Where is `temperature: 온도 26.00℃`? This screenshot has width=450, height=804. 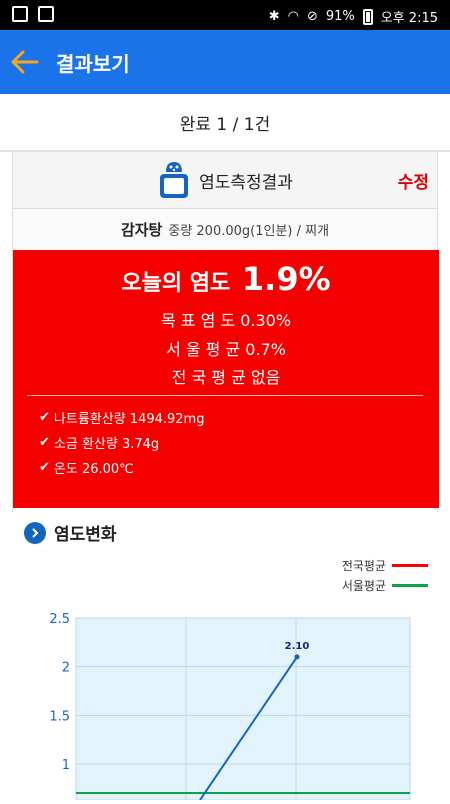
temperature: 온도 26.00℃ is located at coordinates (93, 469).